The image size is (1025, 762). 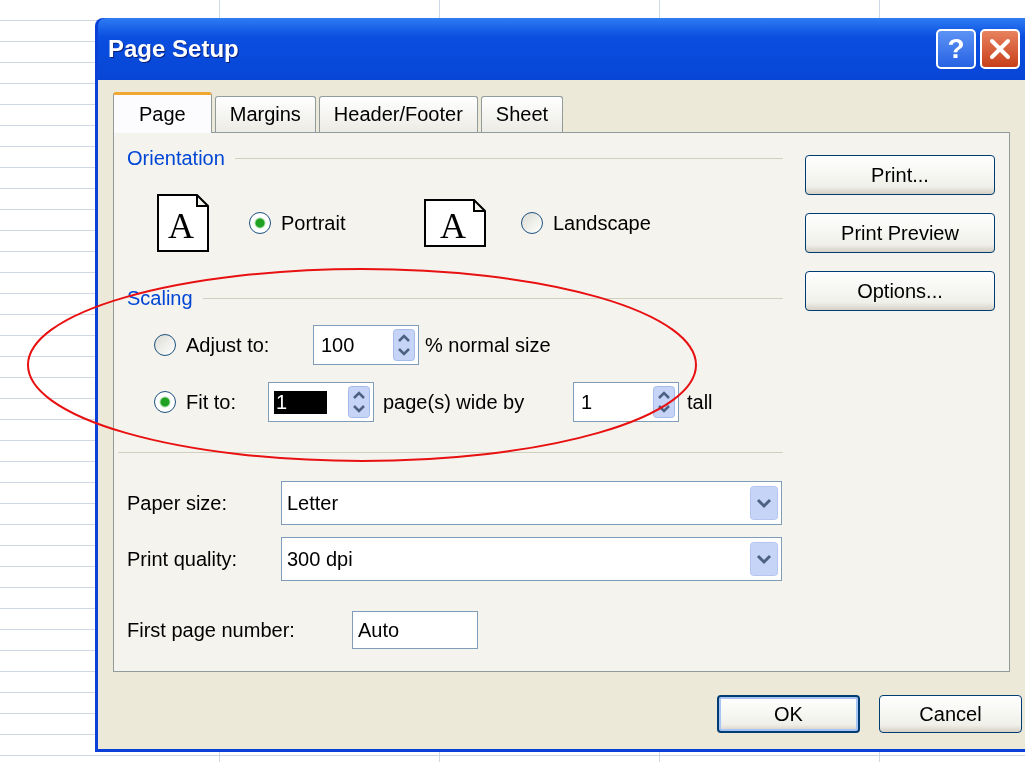 I want to click on radio-label: Fit to:, so click(x=227, y=402).